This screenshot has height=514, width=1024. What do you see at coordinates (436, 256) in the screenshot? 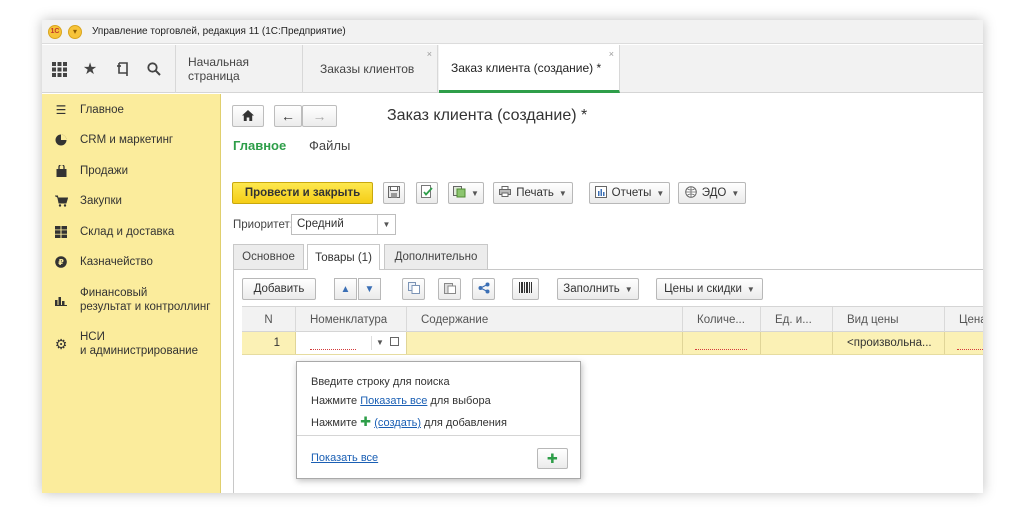
I see `tab-additional: Дополнительно` at bounding box center [436, 256].